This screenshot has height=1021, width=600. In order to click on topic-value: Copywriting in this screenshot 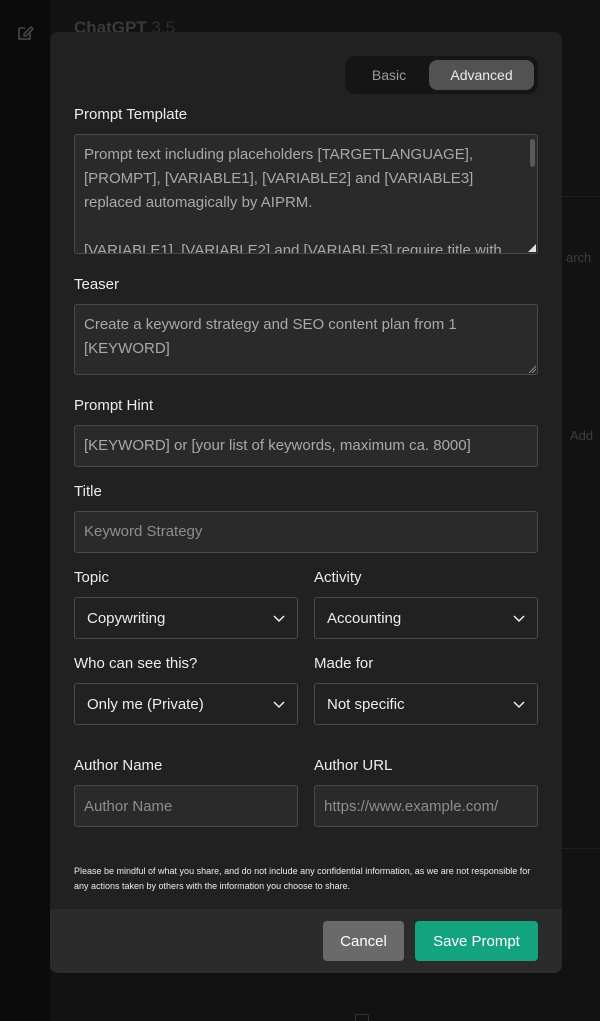, I will do `click(126, 618)`.